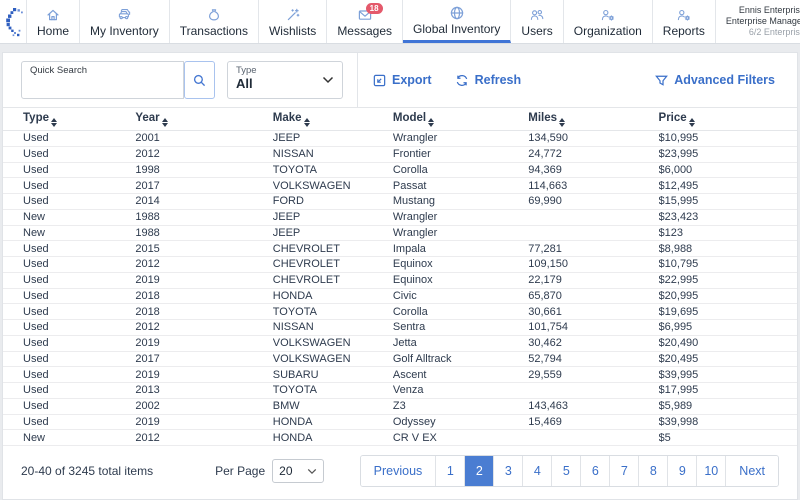 The image size is (800, 500). I want to click on messages-badge: 18, so click(374, 8).